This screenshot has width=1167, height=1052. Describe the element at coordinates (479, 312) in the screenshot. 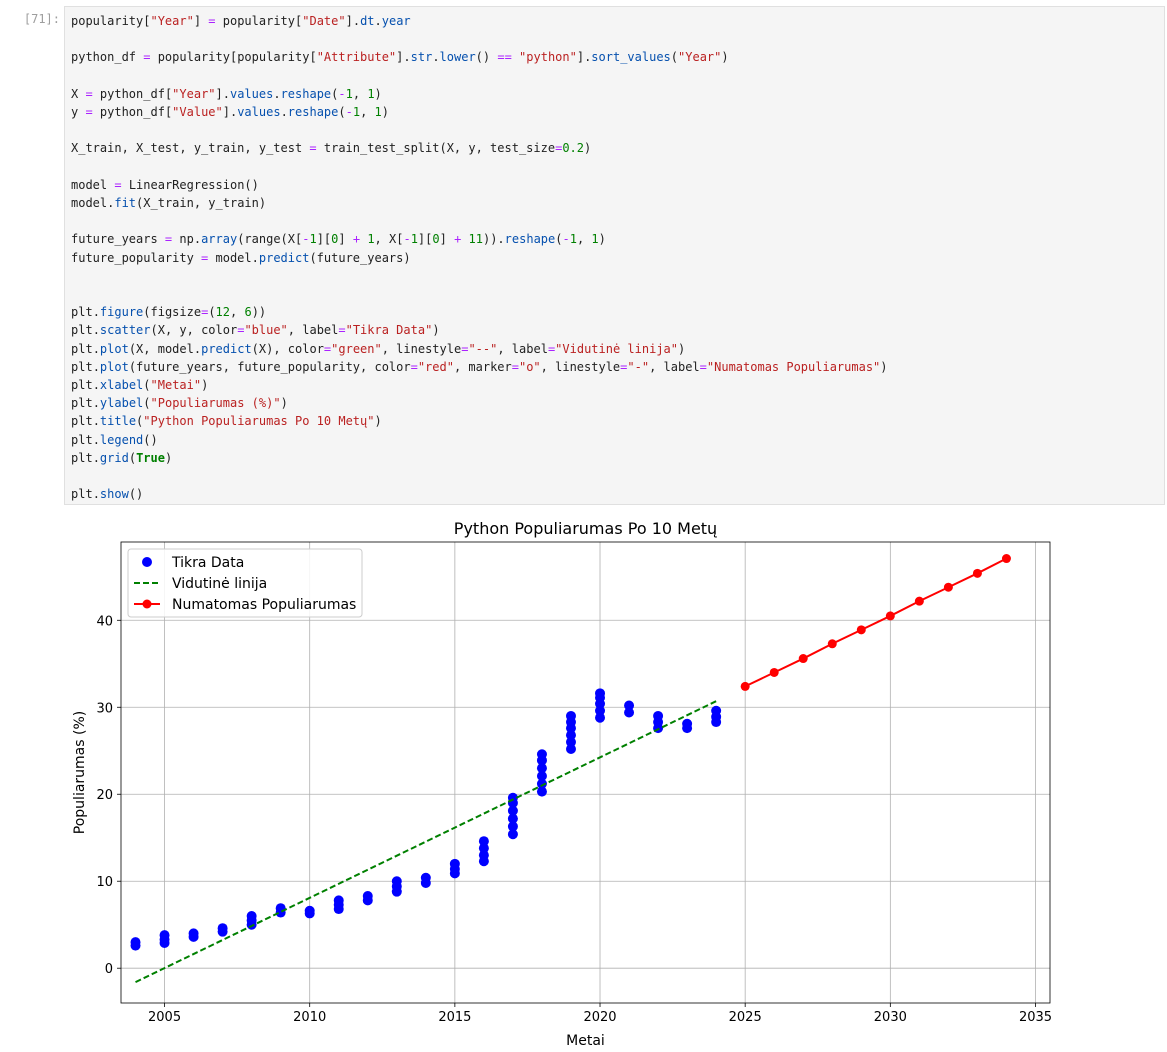

I see `code-line: plt.figure(figsize=(12, 6))` at that location.